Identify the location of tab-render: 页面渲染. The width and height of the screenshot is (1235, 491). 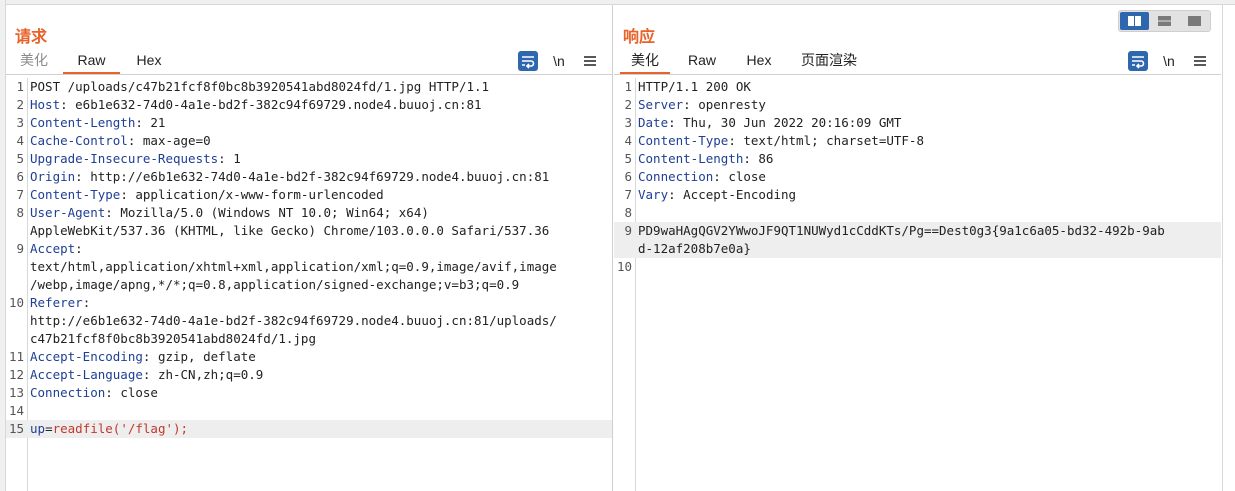
(829, 62).